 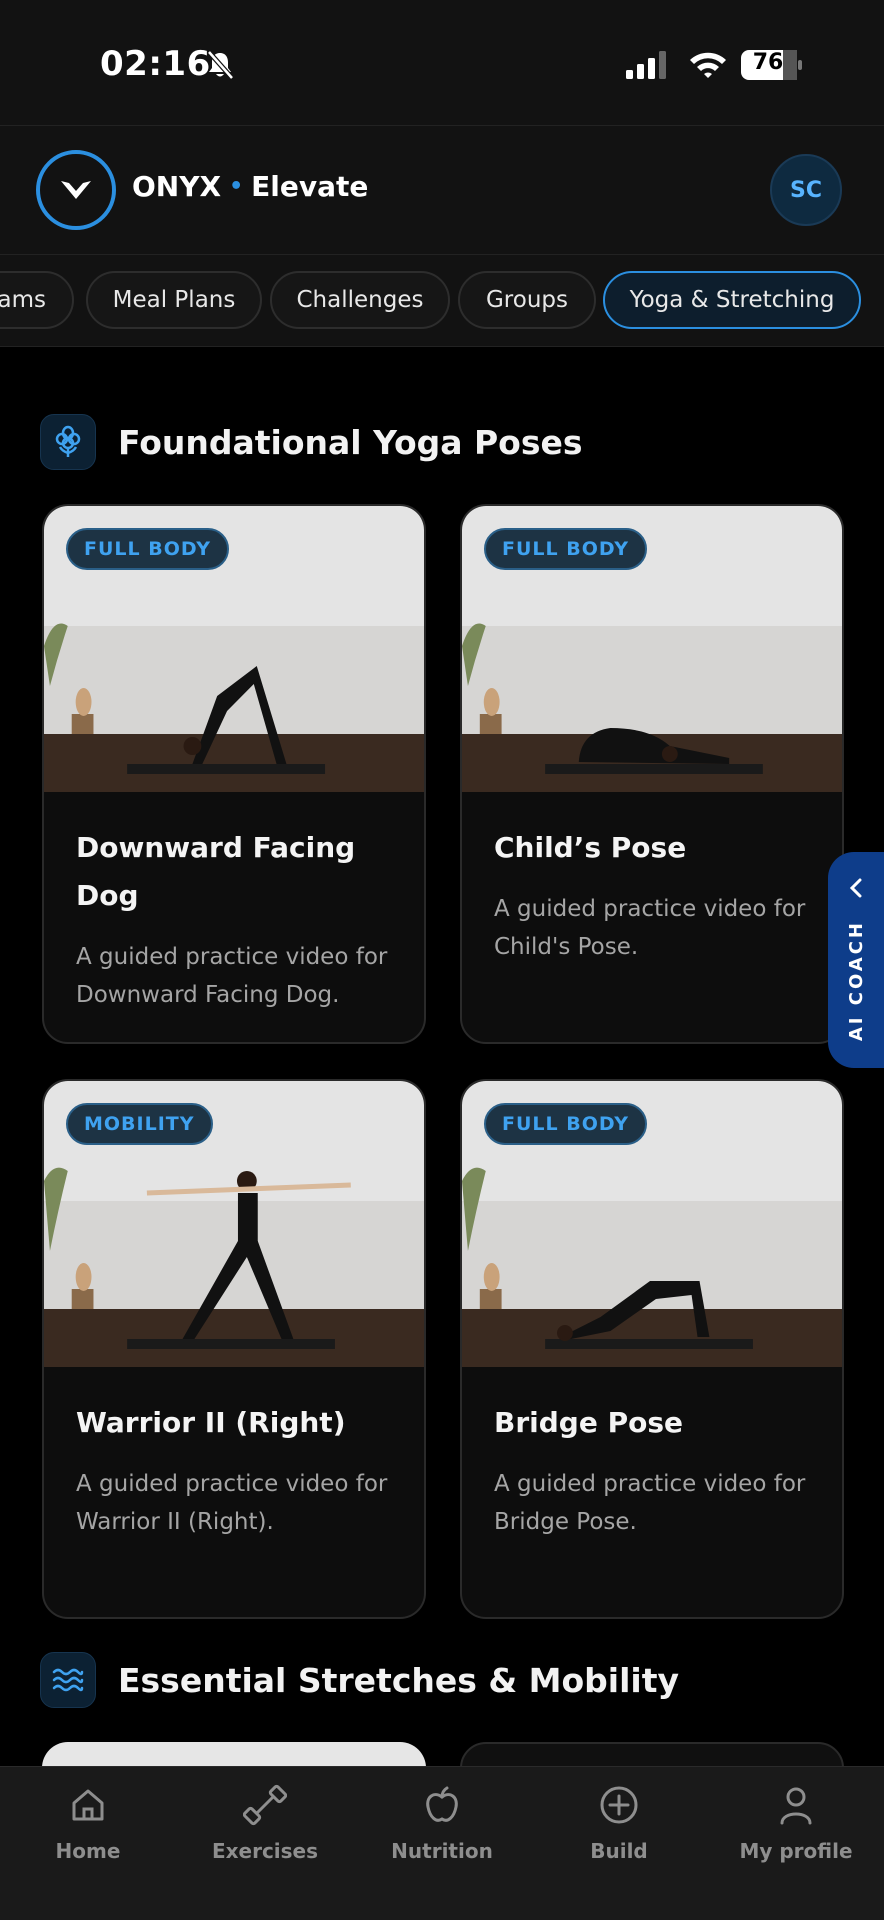 I want to click on brand-name: ONYX, so click(x=177, y=186).